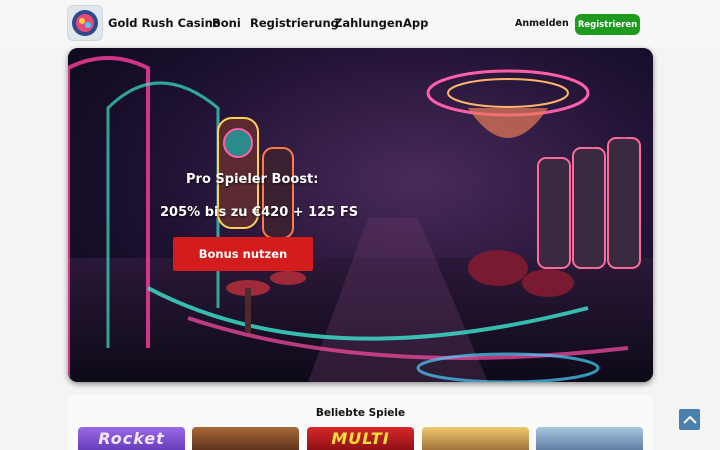  I want to click on popular-games-section: Beliebte Spiele Rocket MULTI, so click(360, 422).